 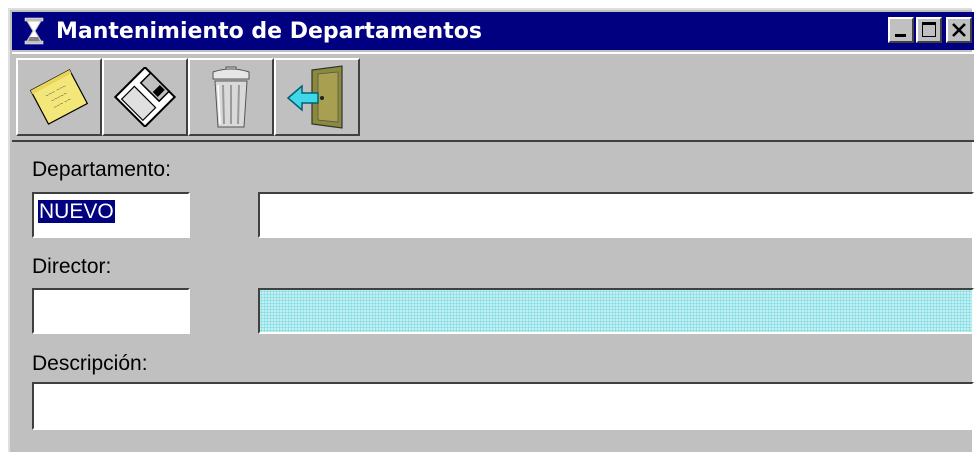 I want to click on delete-button, so click(x=231, y=97).